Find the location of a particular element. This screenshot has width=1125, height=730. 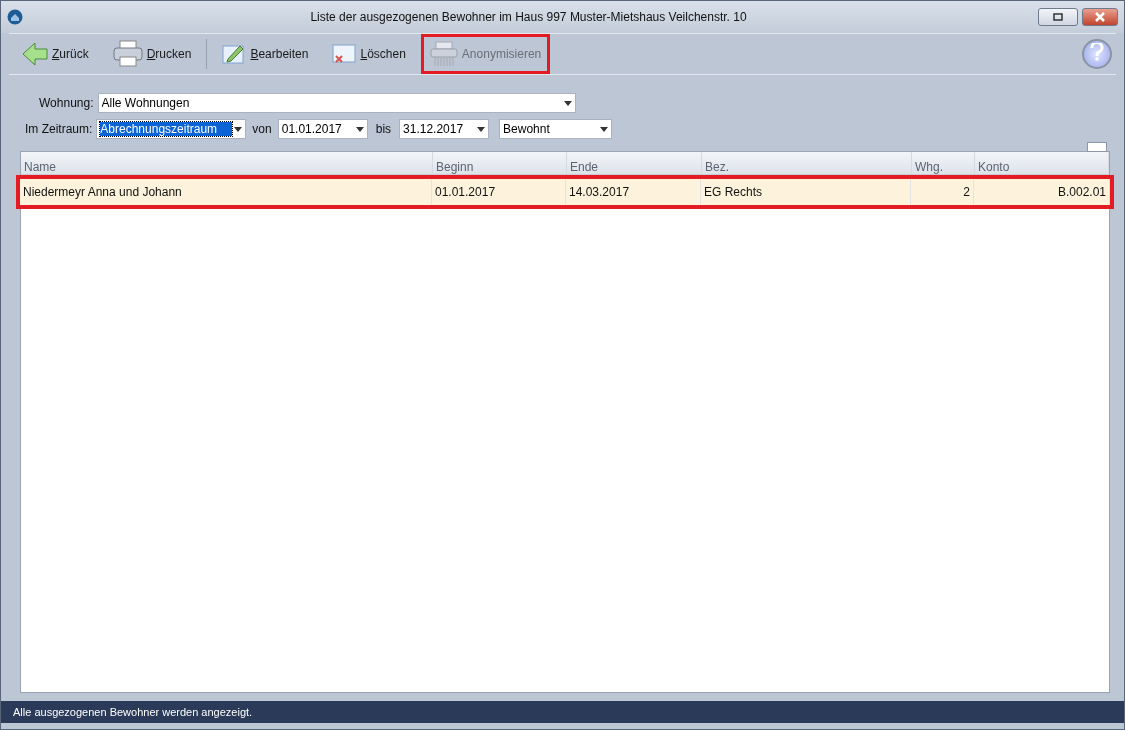

period-dropdown: Abrechnungszeitraum is located at coordinates (171, 129).